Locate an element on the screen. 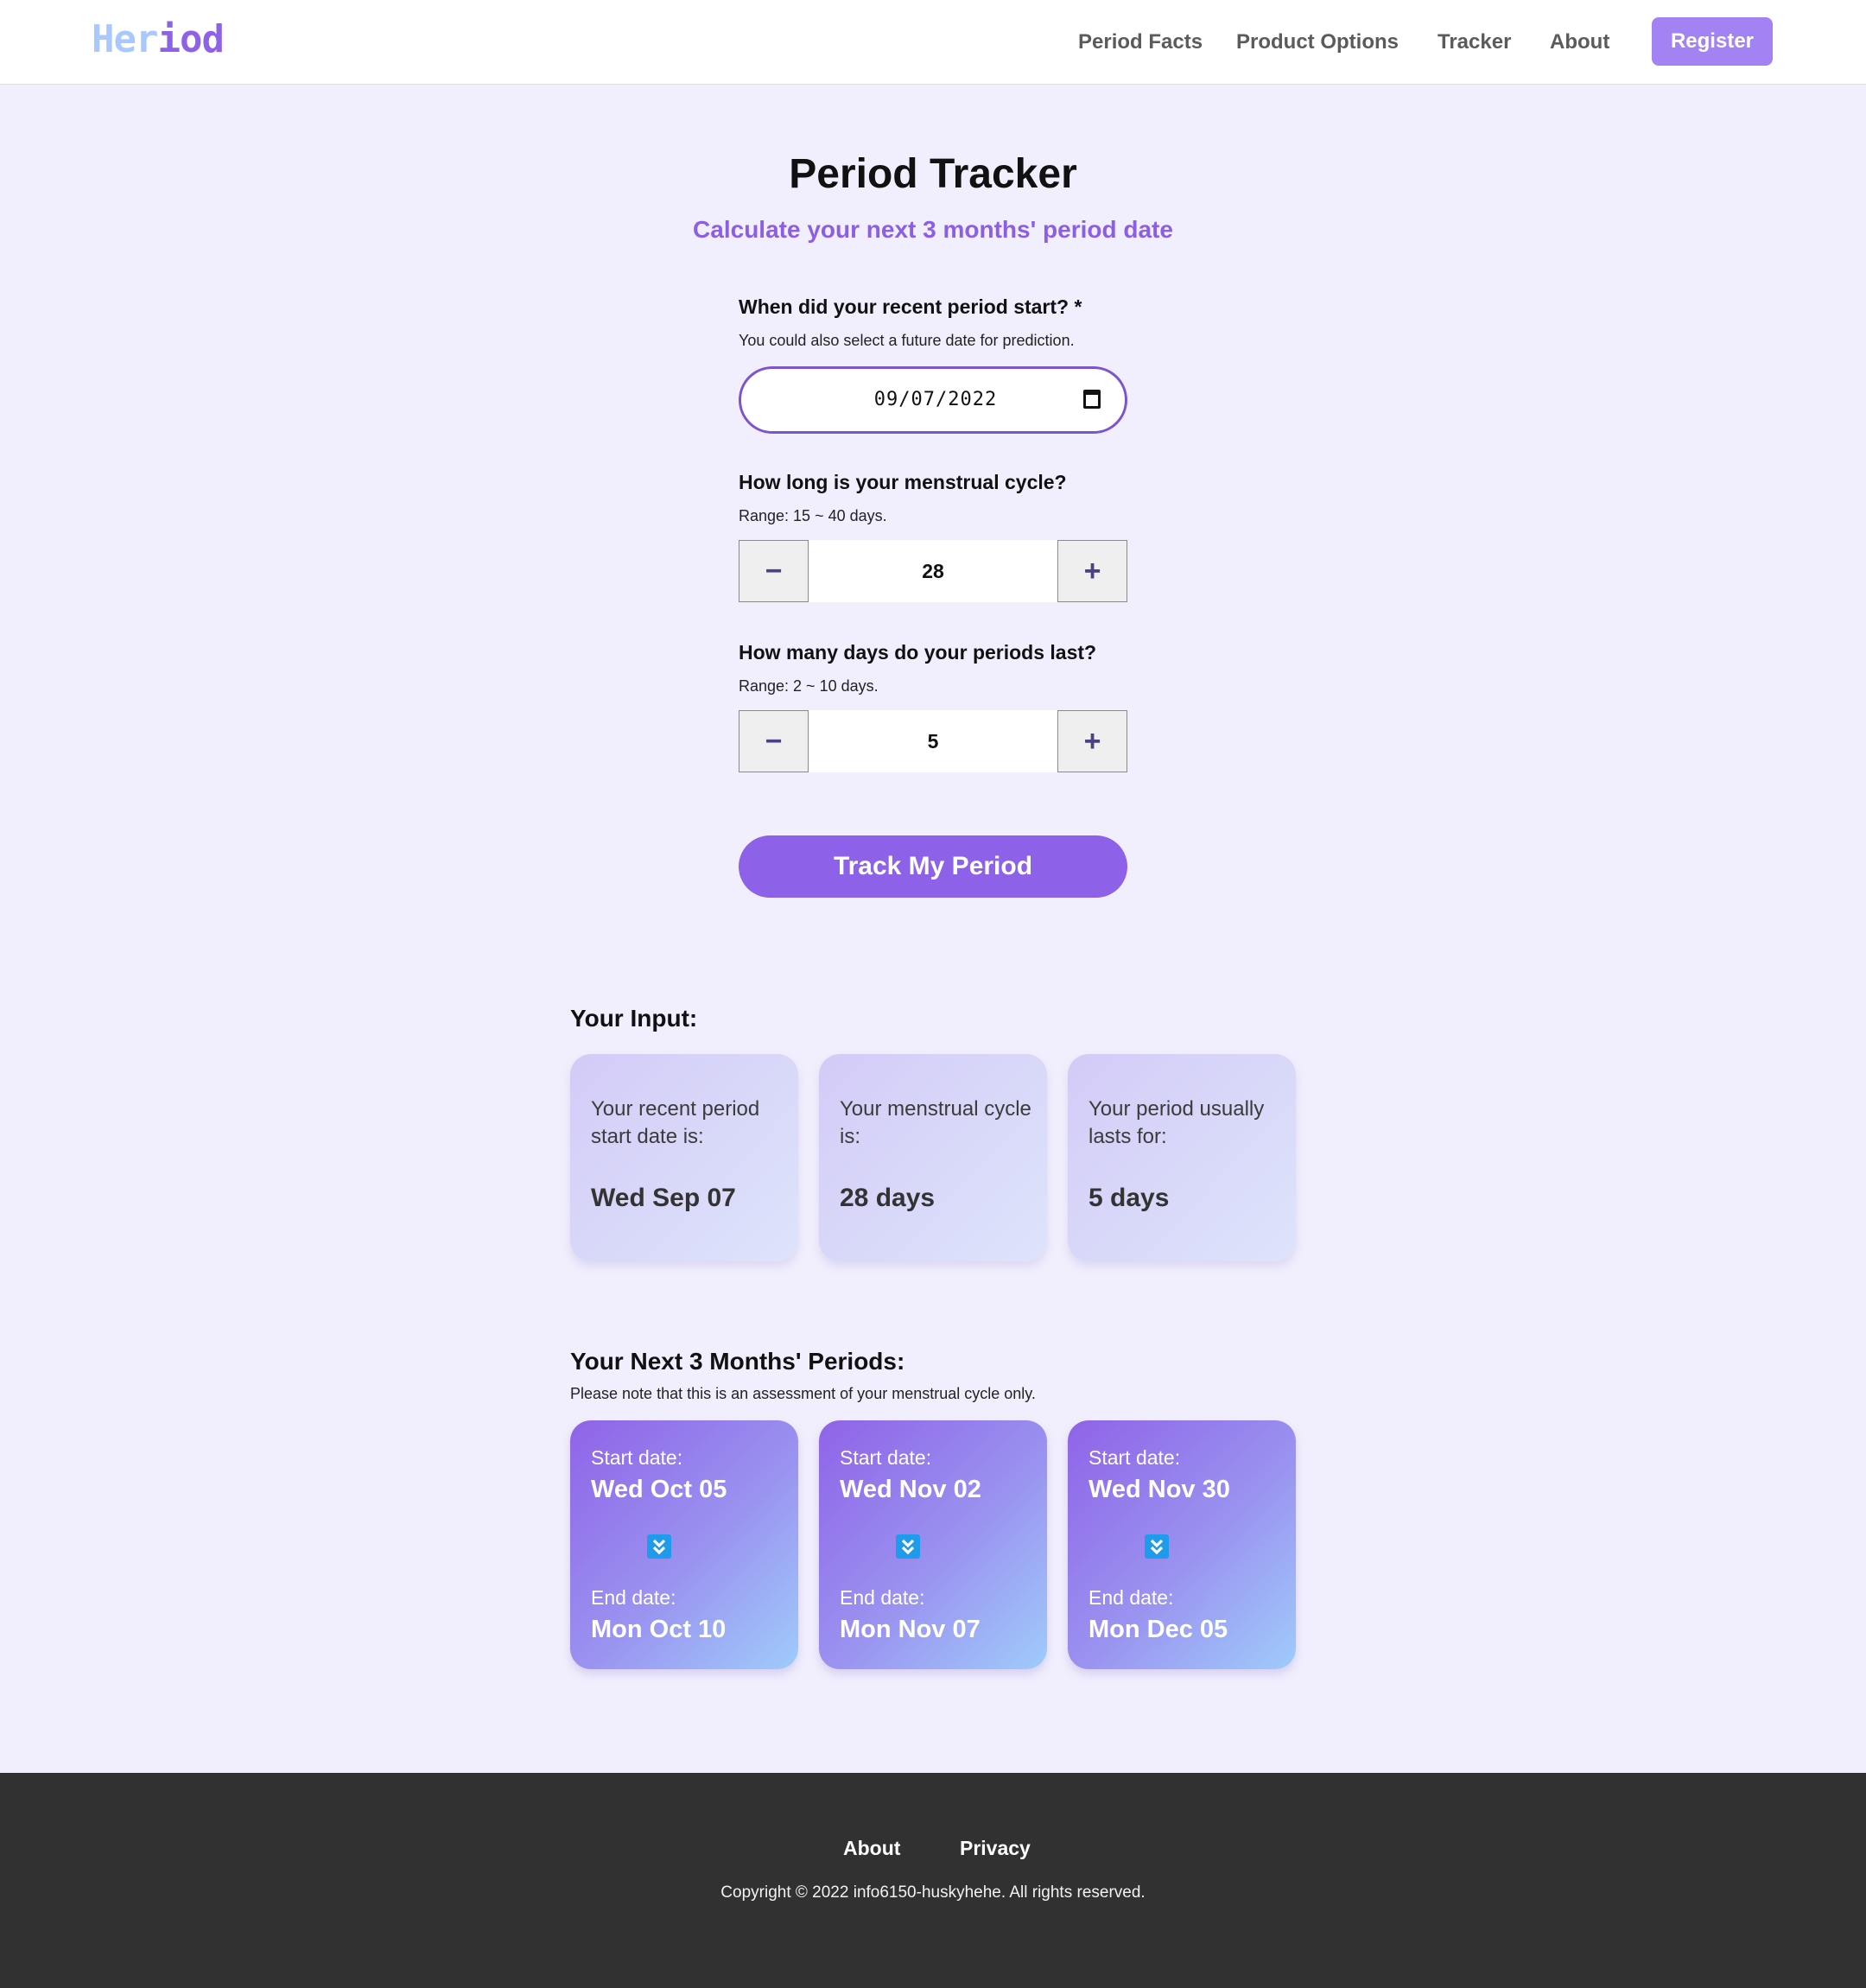  nav-tracker: Tracker is located at coordinates (1474, 42).